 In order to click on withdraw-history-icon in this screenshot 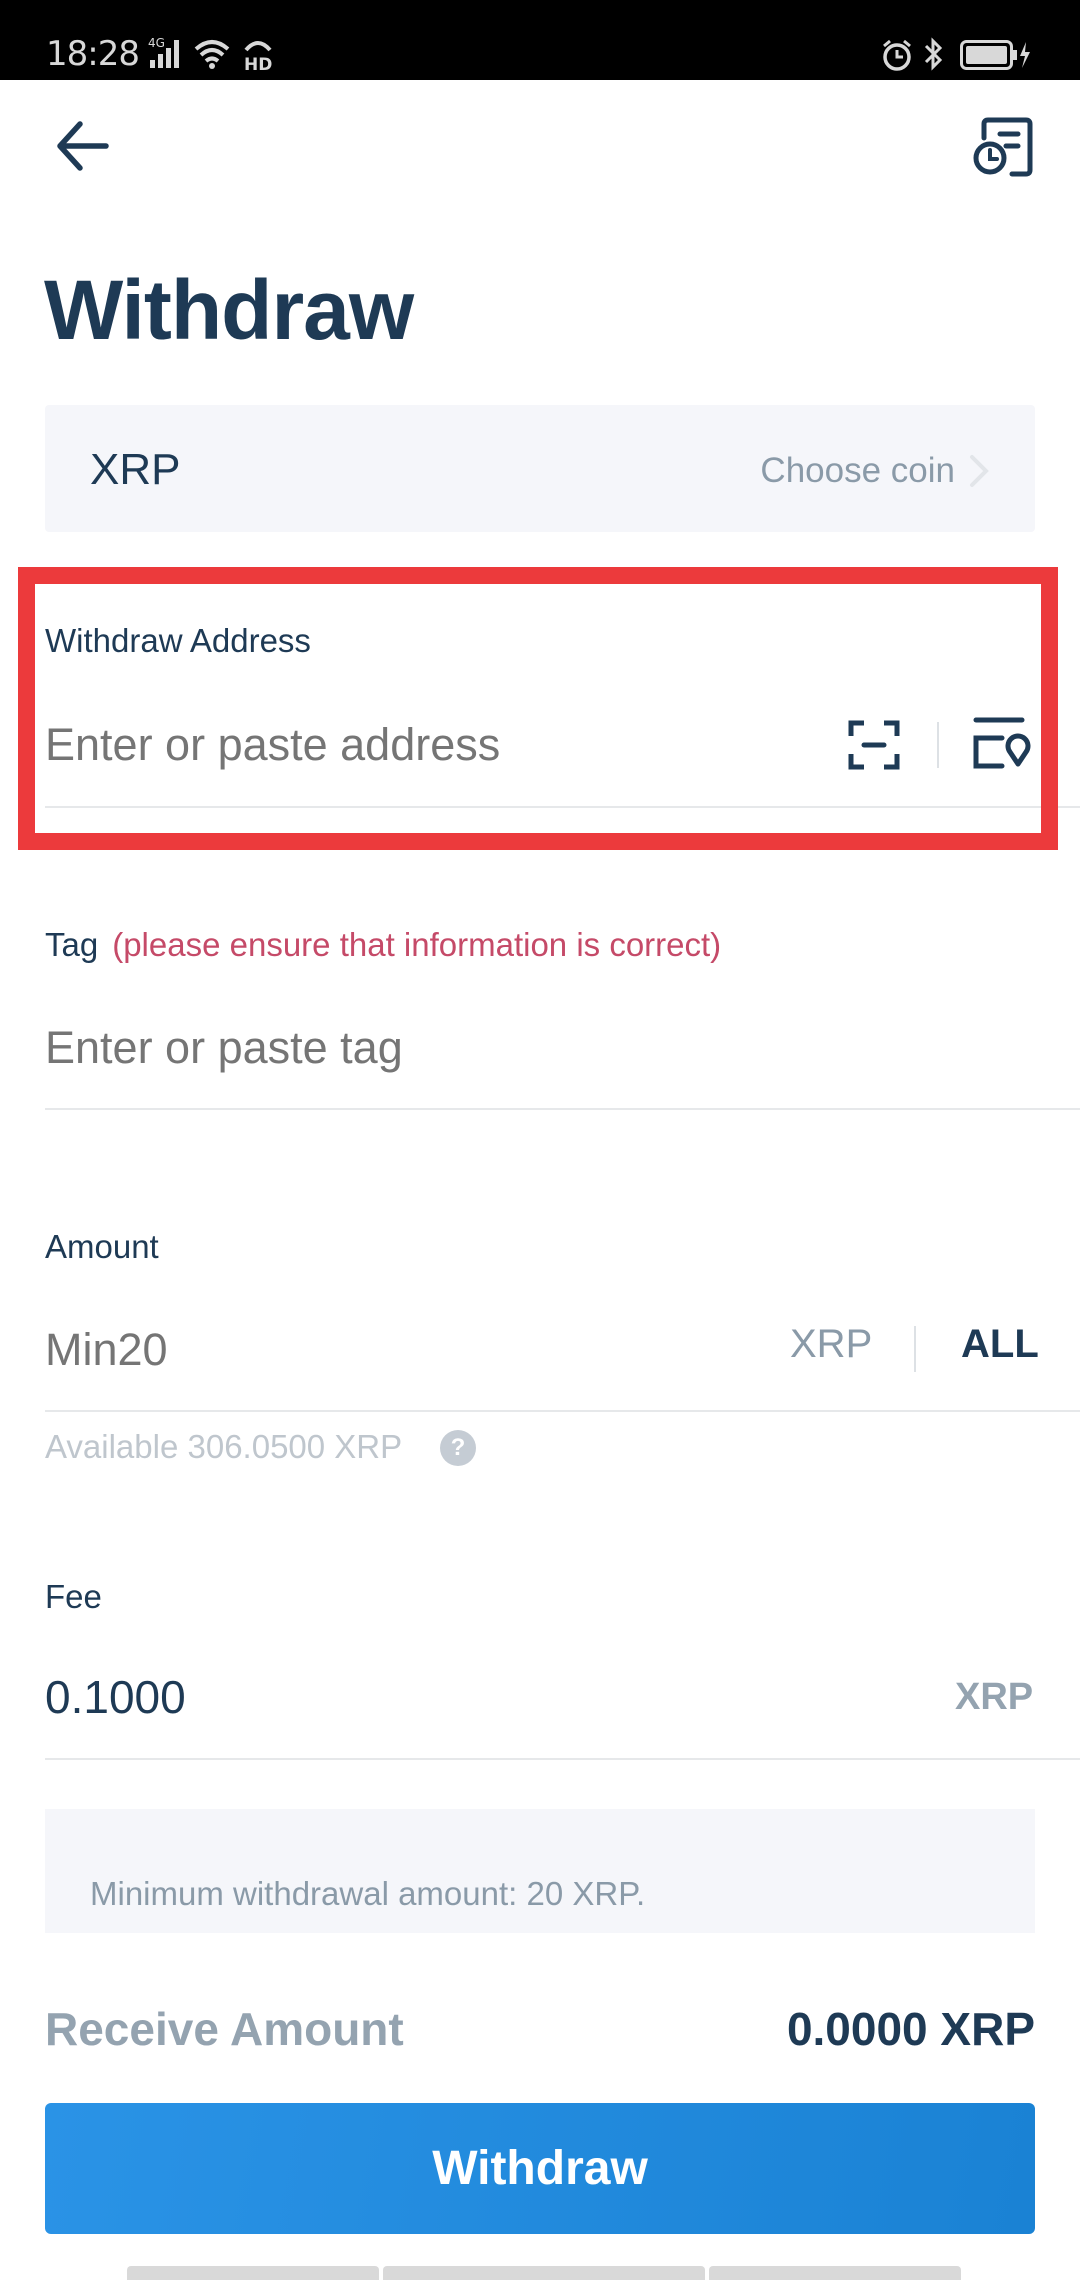, I will do `click(1003, 147)`.